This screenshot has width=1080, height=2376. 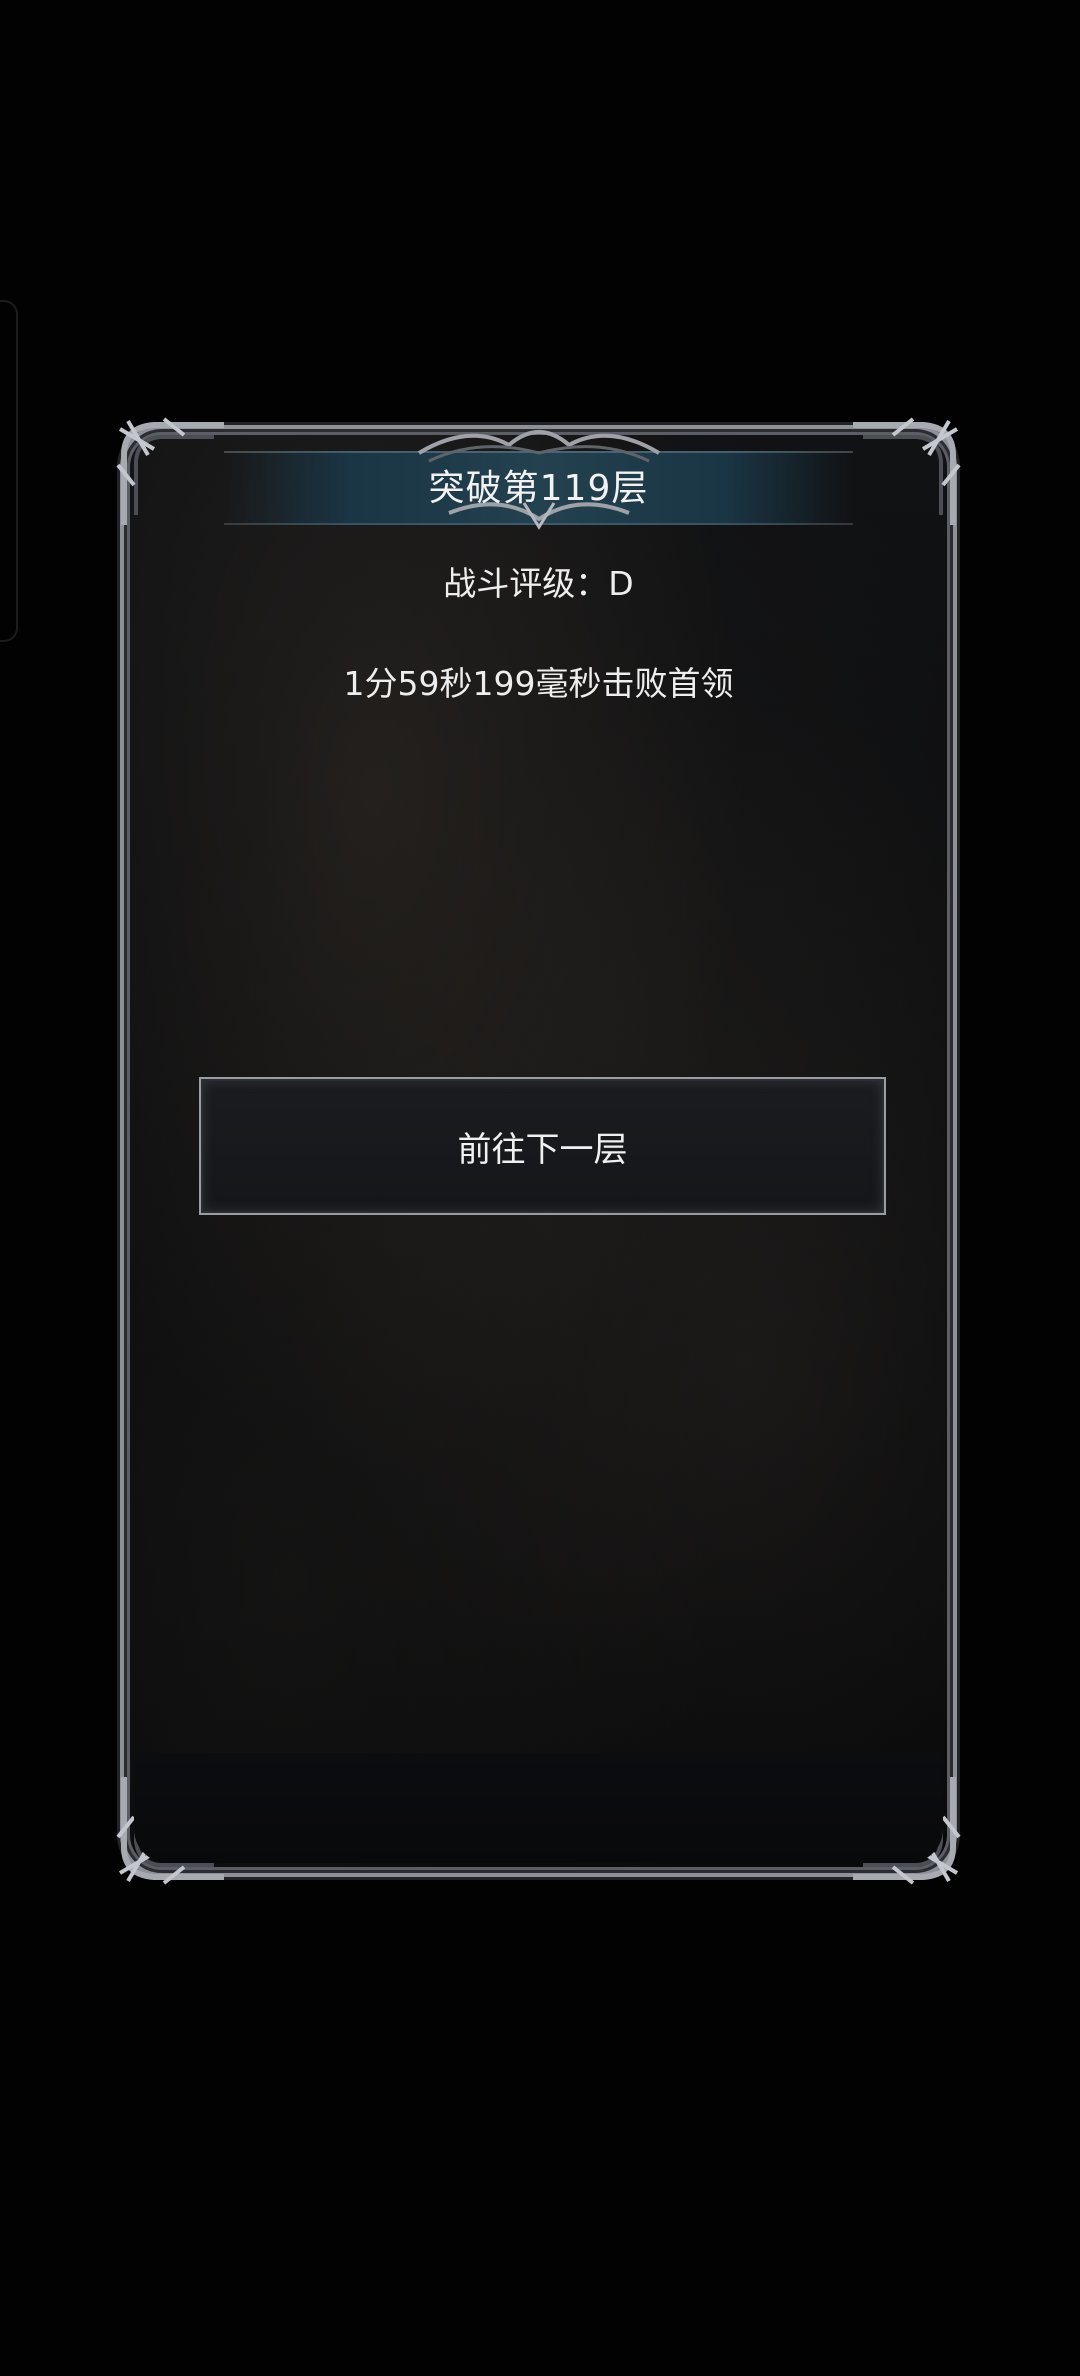 I want to click on panel-title: 突破第119层, so click(x=538, y=488).